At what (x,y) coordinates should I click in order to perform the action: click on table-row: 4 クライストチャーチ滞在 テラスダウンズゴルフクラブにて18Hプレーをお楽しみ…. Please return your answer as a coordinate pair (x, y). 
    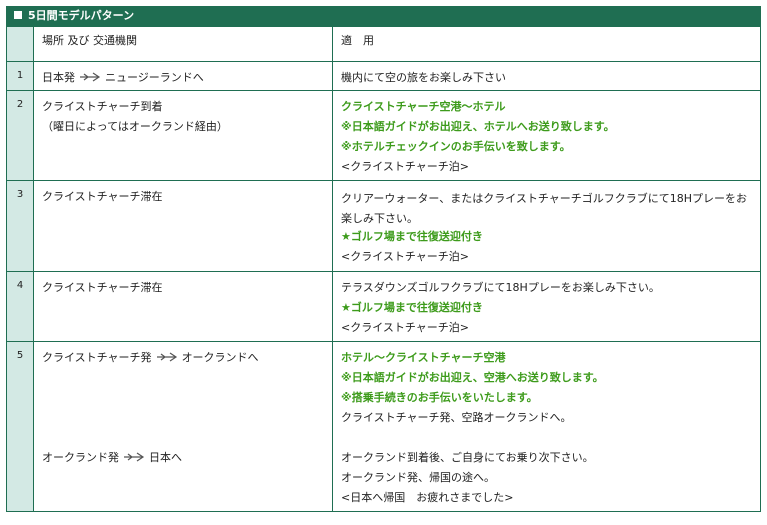
    Looking at the image, I should click on (383, 306).